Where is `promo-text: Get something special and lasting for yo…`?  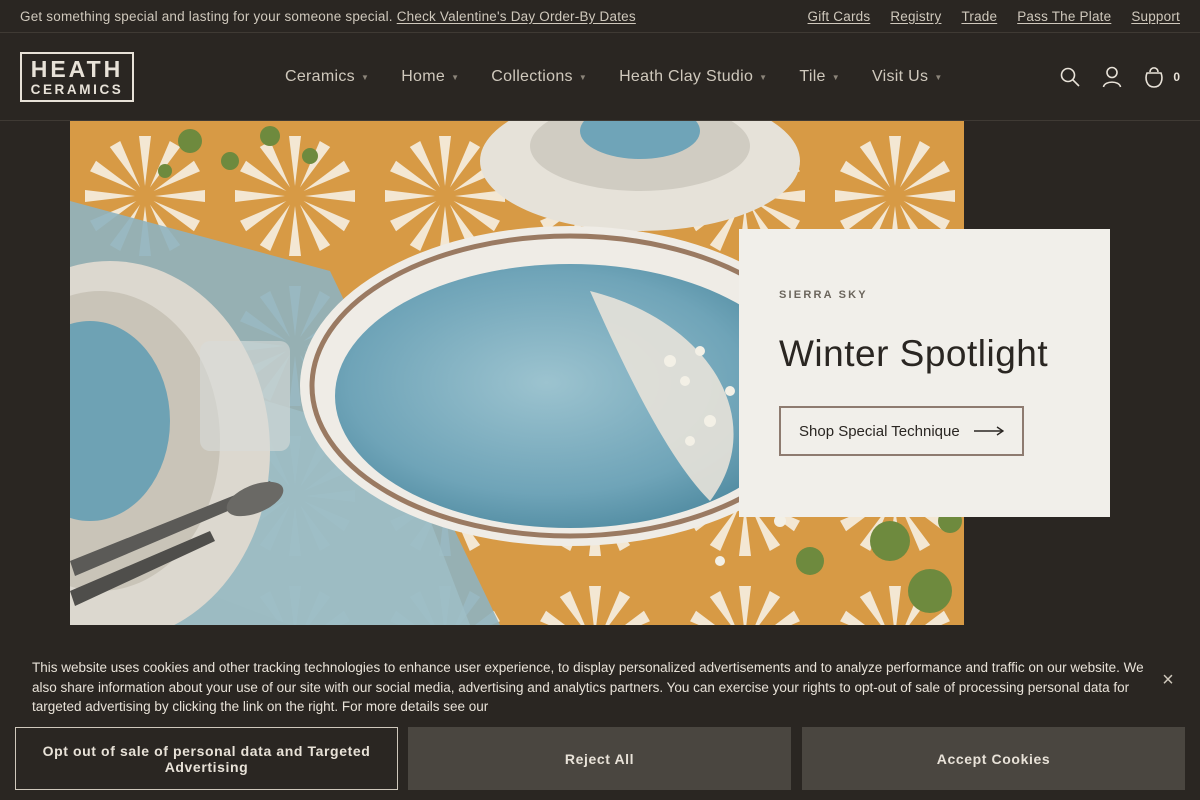
promo-text: Get something special and lasting for yo… is located at coordinates (206, 16).